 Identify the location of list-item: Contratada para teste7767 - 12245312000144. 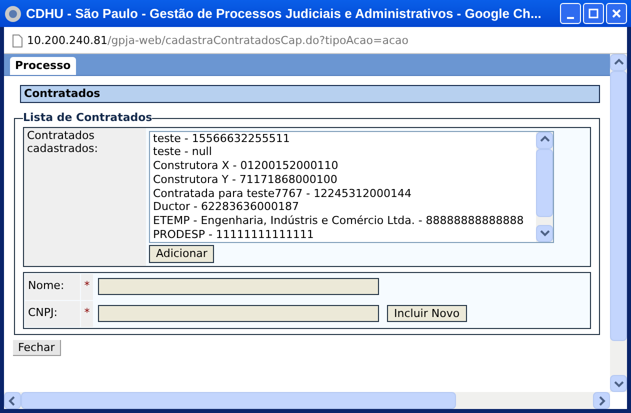
(343, 193).